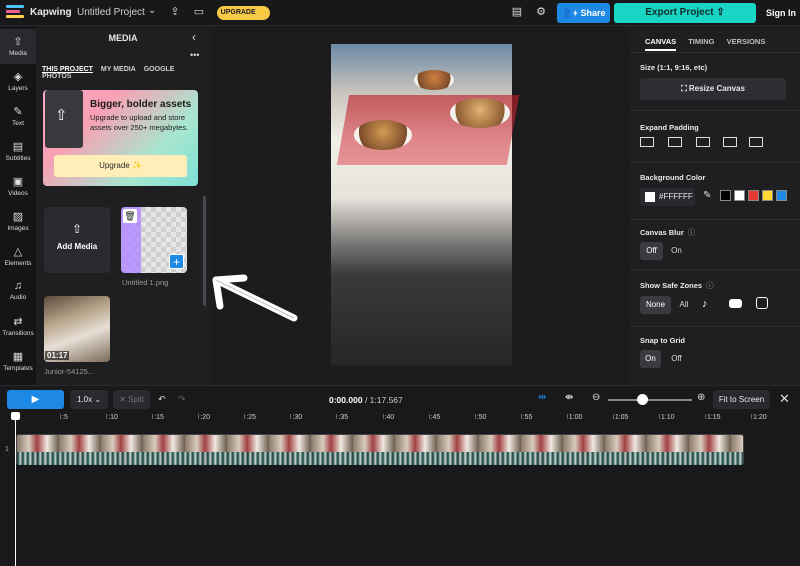 The image size is (800, 566). Describe the element at coordinates (176, 261) in the screenshot. I see `add-to-canvas-icon: +` at that location.